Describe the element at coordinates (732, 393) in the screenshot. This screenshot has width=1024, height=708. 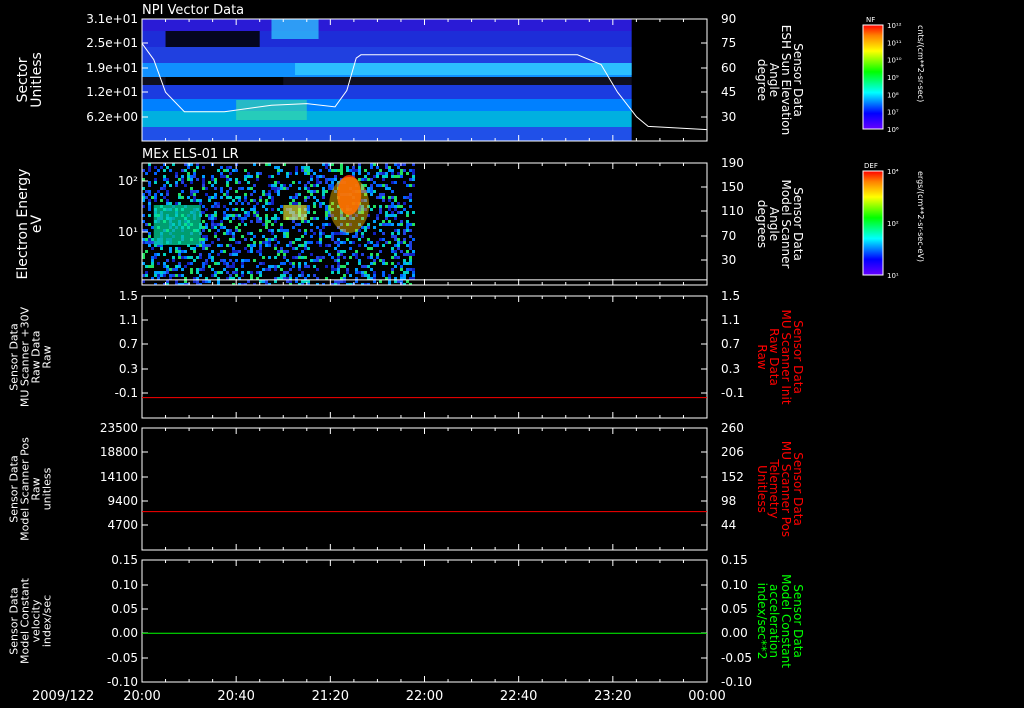
I see `right-tick-label: -0.1` at that location.